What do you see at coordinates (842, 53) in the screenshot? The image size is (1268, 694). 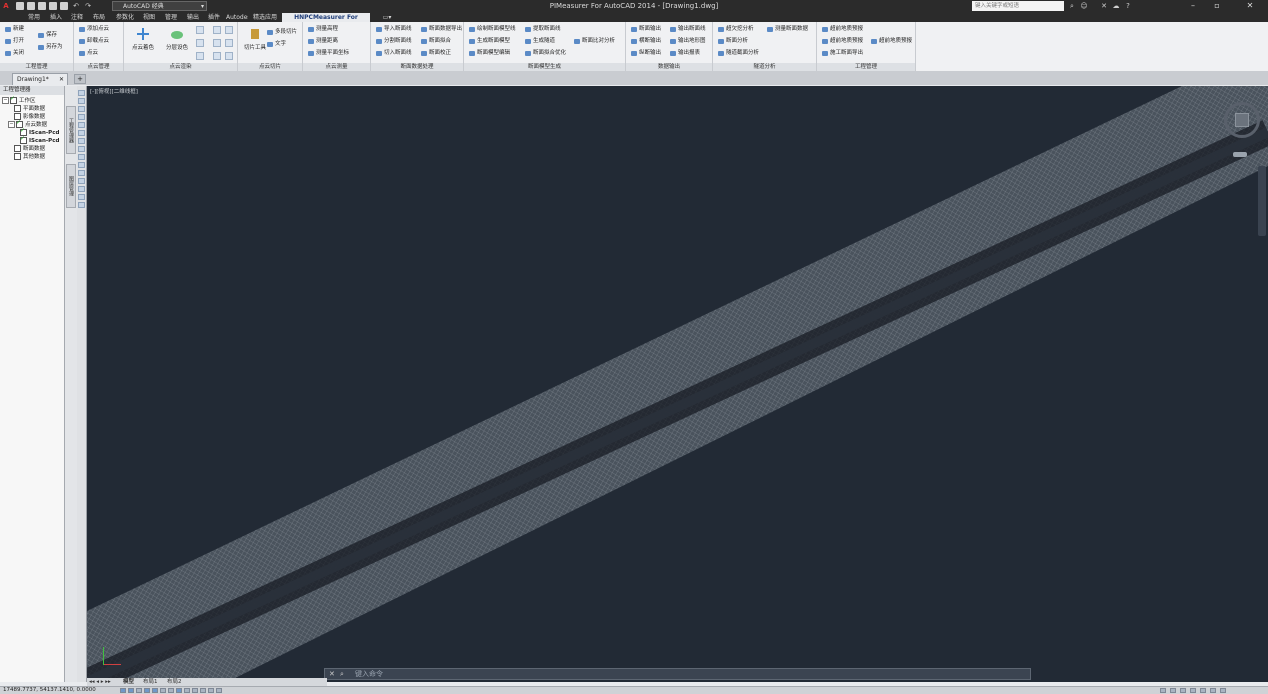 I see `construct-export-button: 施工断面导出` at bounding box center [842, 53].